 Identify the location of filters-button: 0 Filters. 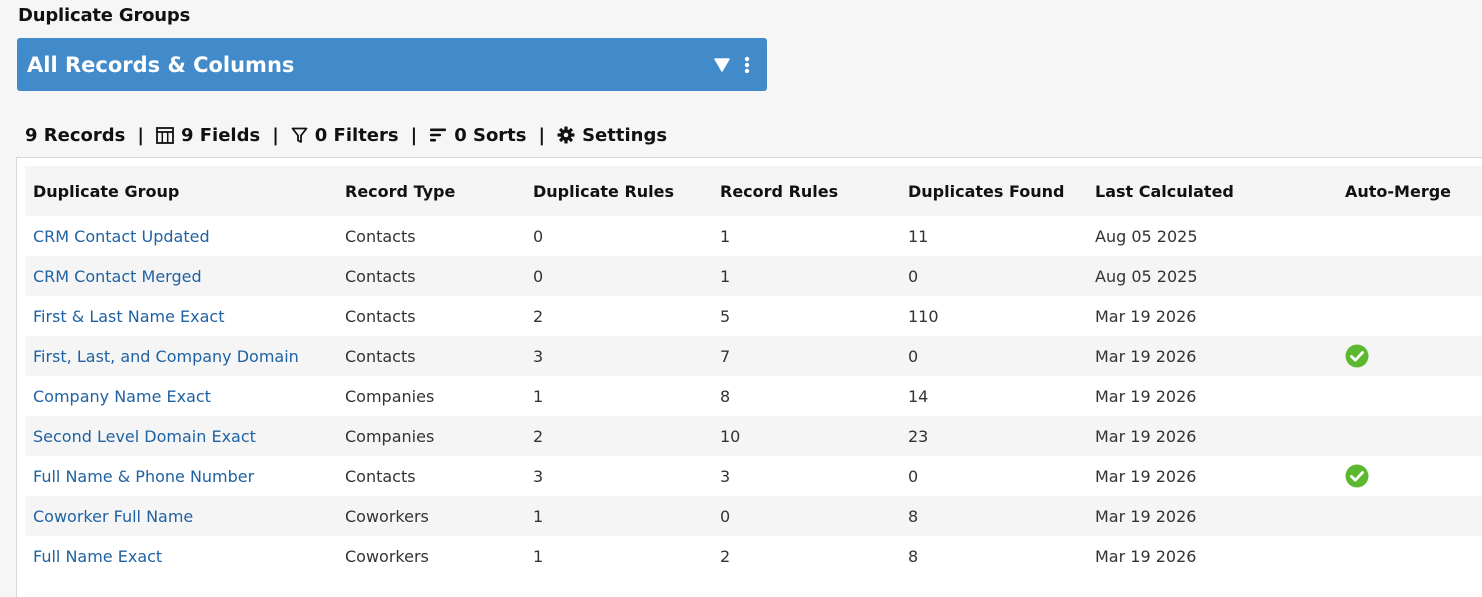
(345, 135).